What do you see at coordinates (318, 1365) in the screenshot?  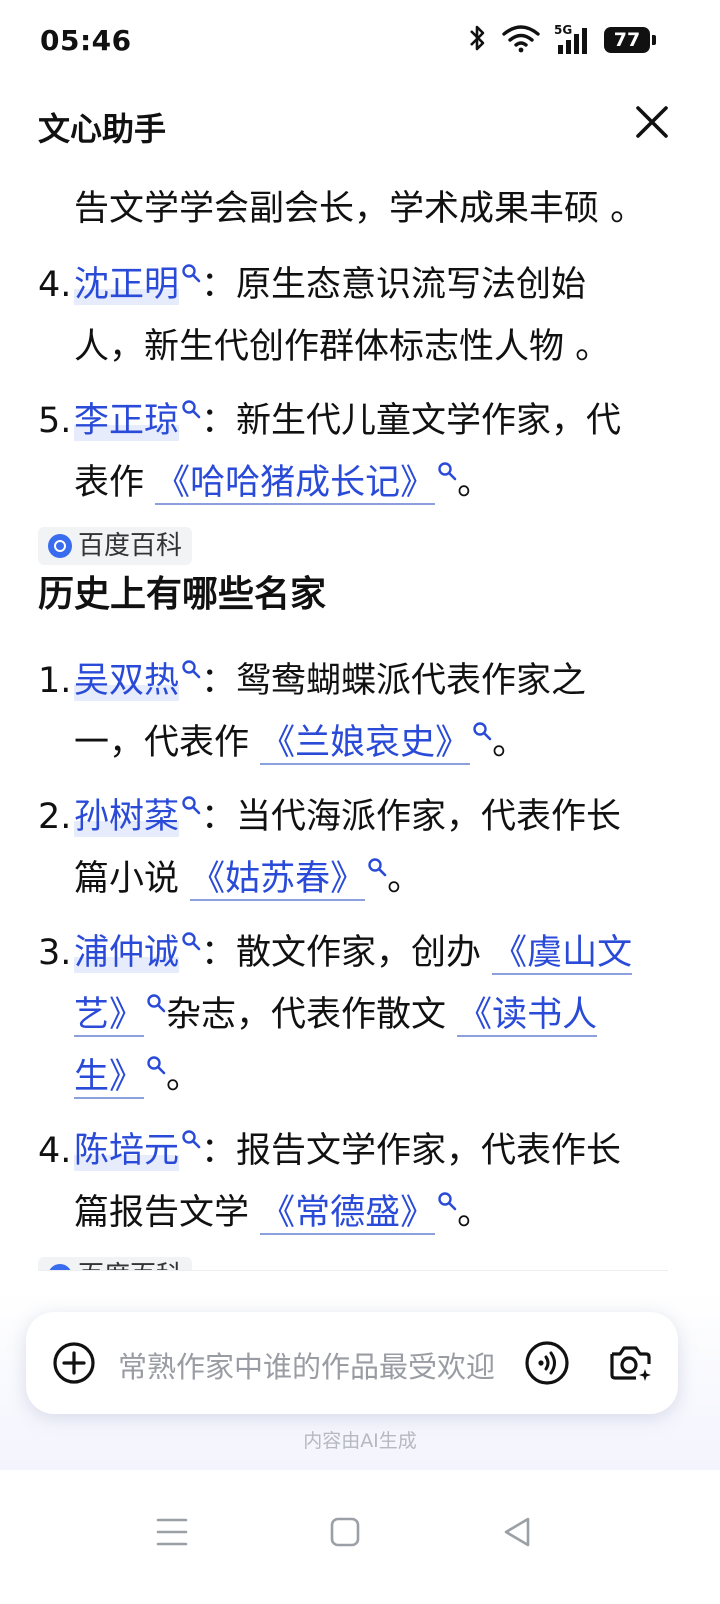 I see `chat-input: 常熟作家中谁的作品最受欢迎` at bounding box center [318, 1365].